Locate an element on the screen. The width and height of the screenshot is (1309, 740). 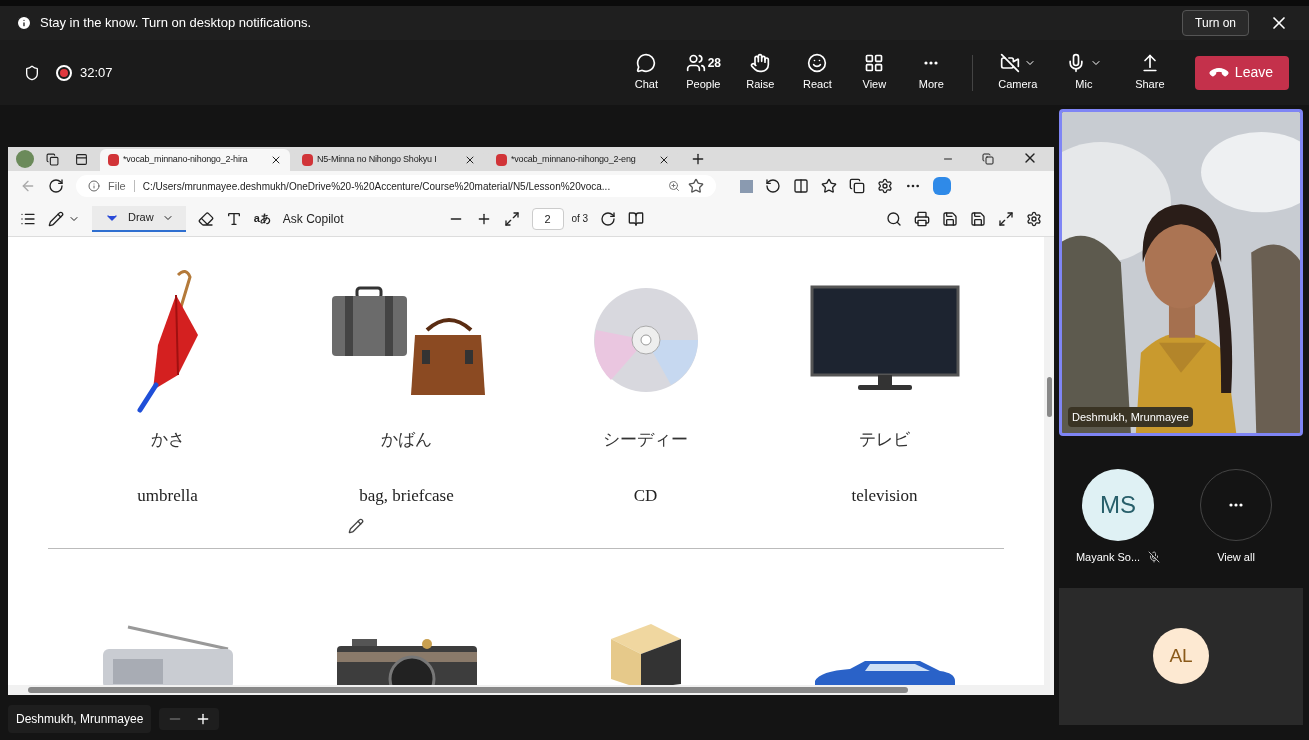
smiley-icon is located at coordinates (817, 62).